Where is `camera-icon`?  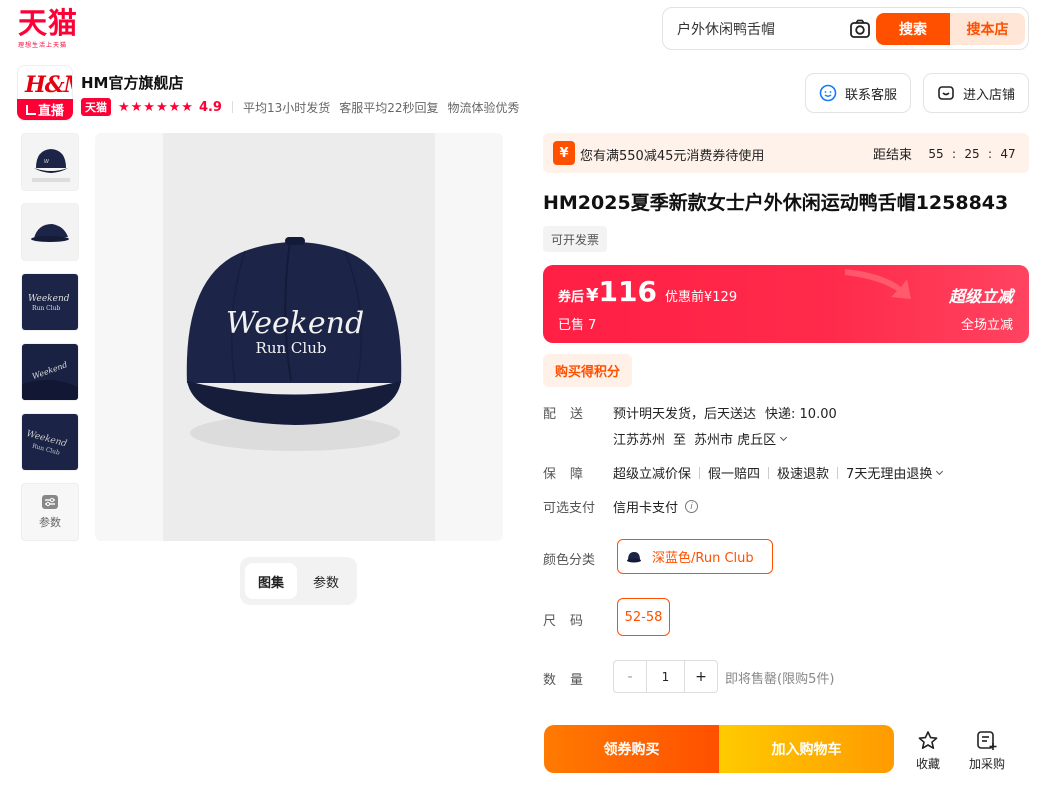 camera-icon is located at coordinates (860, 29).